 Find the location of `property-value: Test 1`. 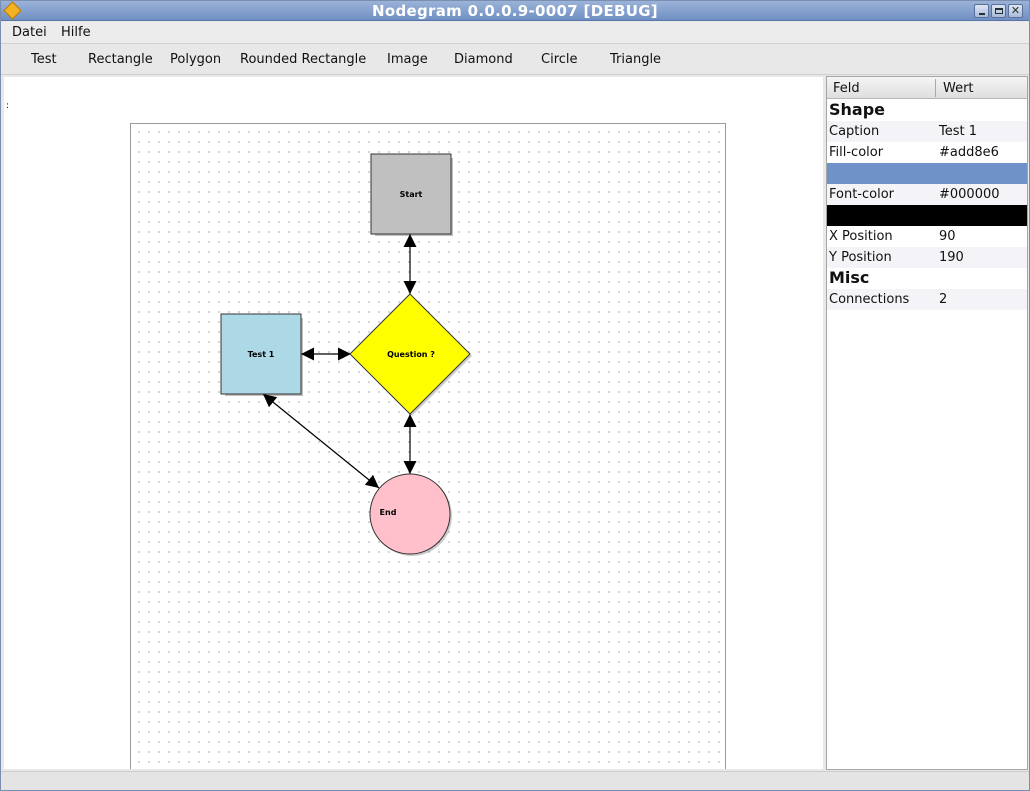

property-value: Test 1 is located at coordinates (958, 131).